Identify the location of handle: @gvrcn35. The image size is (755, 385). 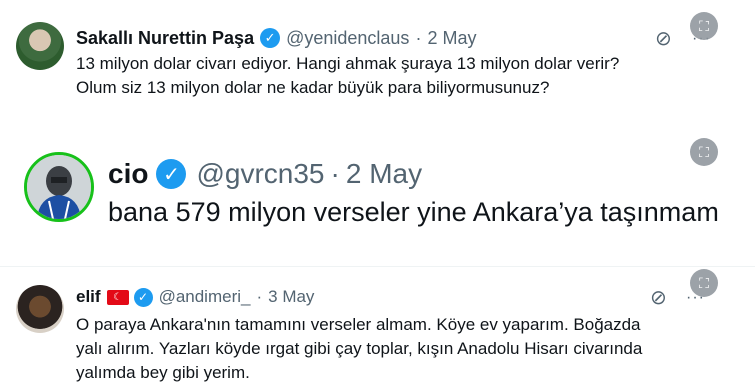
(260, 174).